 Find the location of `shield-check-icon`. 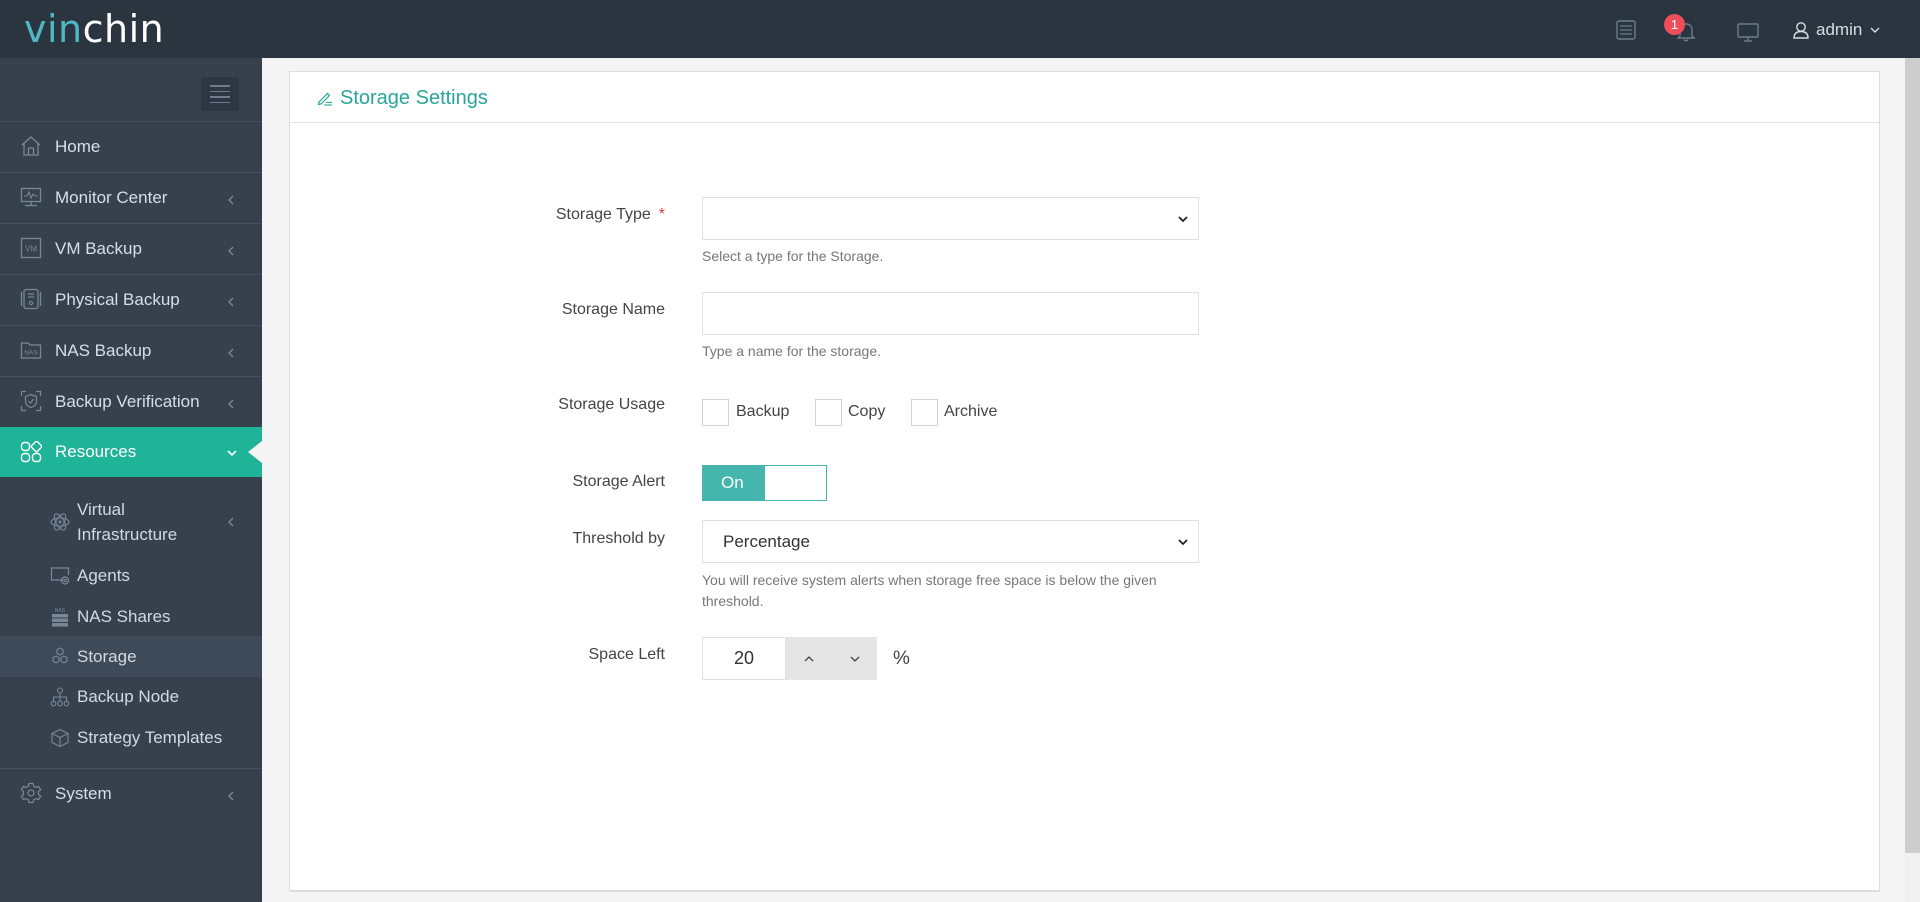

shield-check-icon is located at coordinates (31, 401).